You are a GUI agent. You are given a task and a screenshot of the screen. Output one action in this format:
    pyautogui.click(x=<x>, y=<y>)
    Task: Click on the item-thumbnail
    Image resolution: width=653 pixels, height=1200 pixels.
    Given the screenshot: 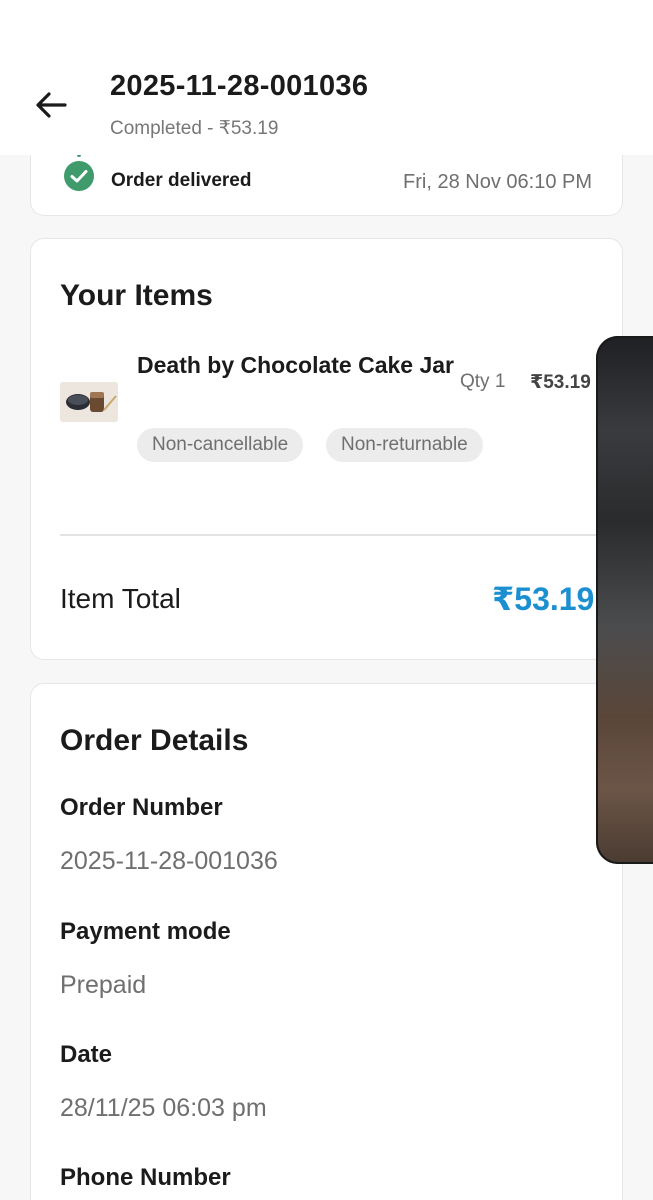 What is the action you would take?
    pyautogui.click(x=89, y=402)
    